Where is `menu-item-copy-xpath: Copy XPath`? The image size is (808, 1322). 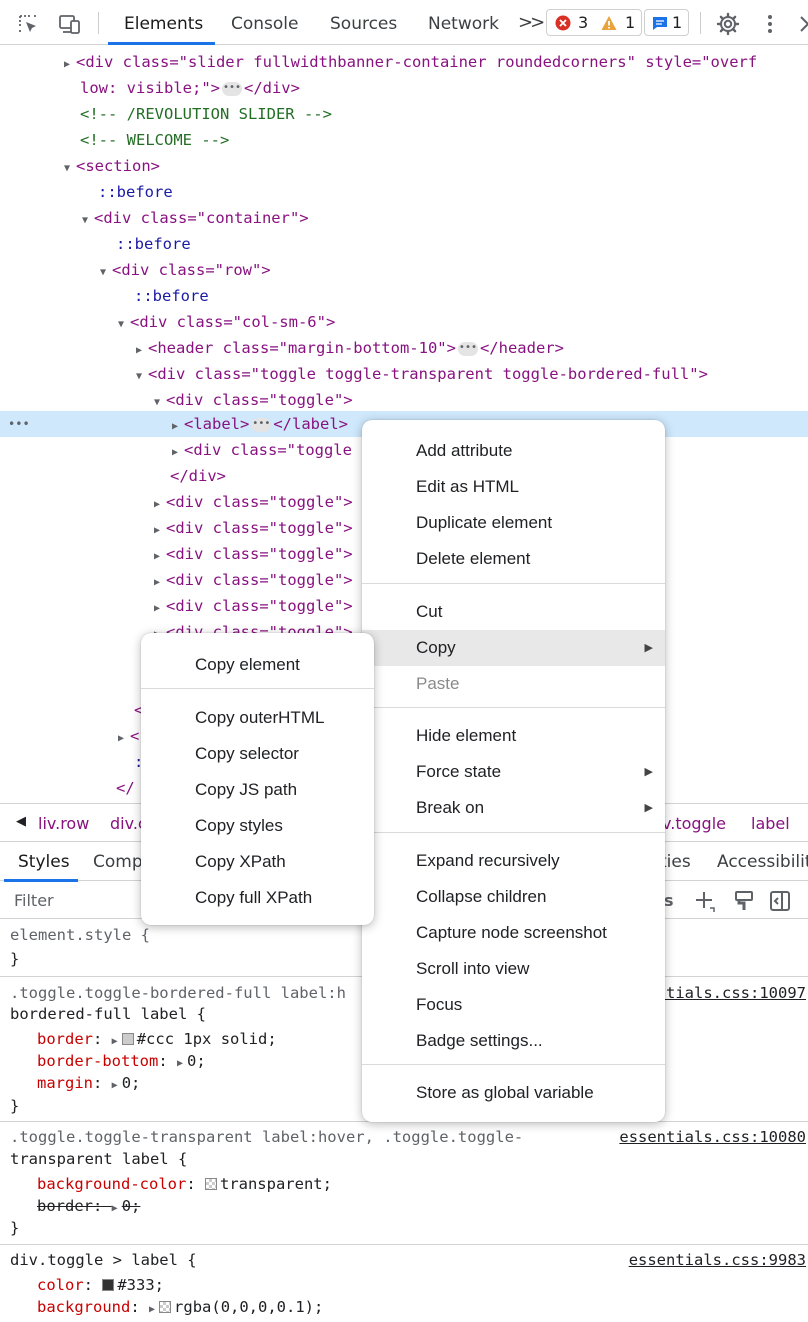
menu-item-copy-xpath: Copy XPath is located at coordinates (257, 862).